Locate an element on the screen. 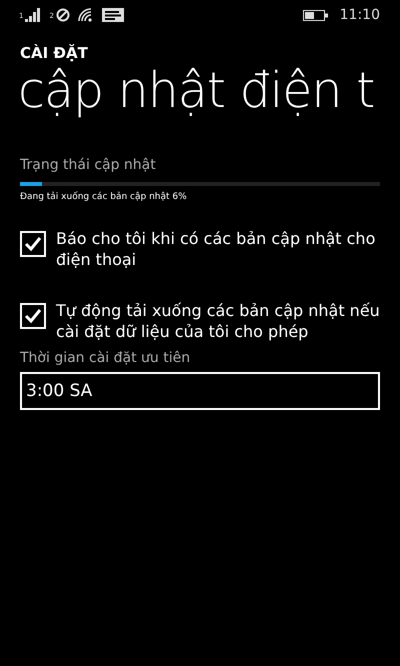 The width and height of the screenshot is (400, 666). app-title: CÀI ĐẶT is located at coordinates (54, 53).